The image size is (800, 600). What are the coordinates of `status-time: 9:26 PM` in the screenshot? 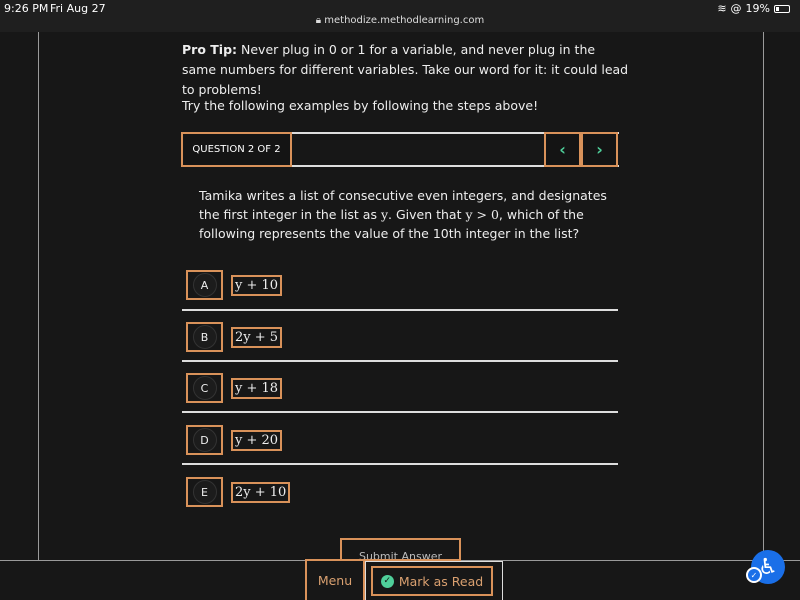 It's located at (26, 8).